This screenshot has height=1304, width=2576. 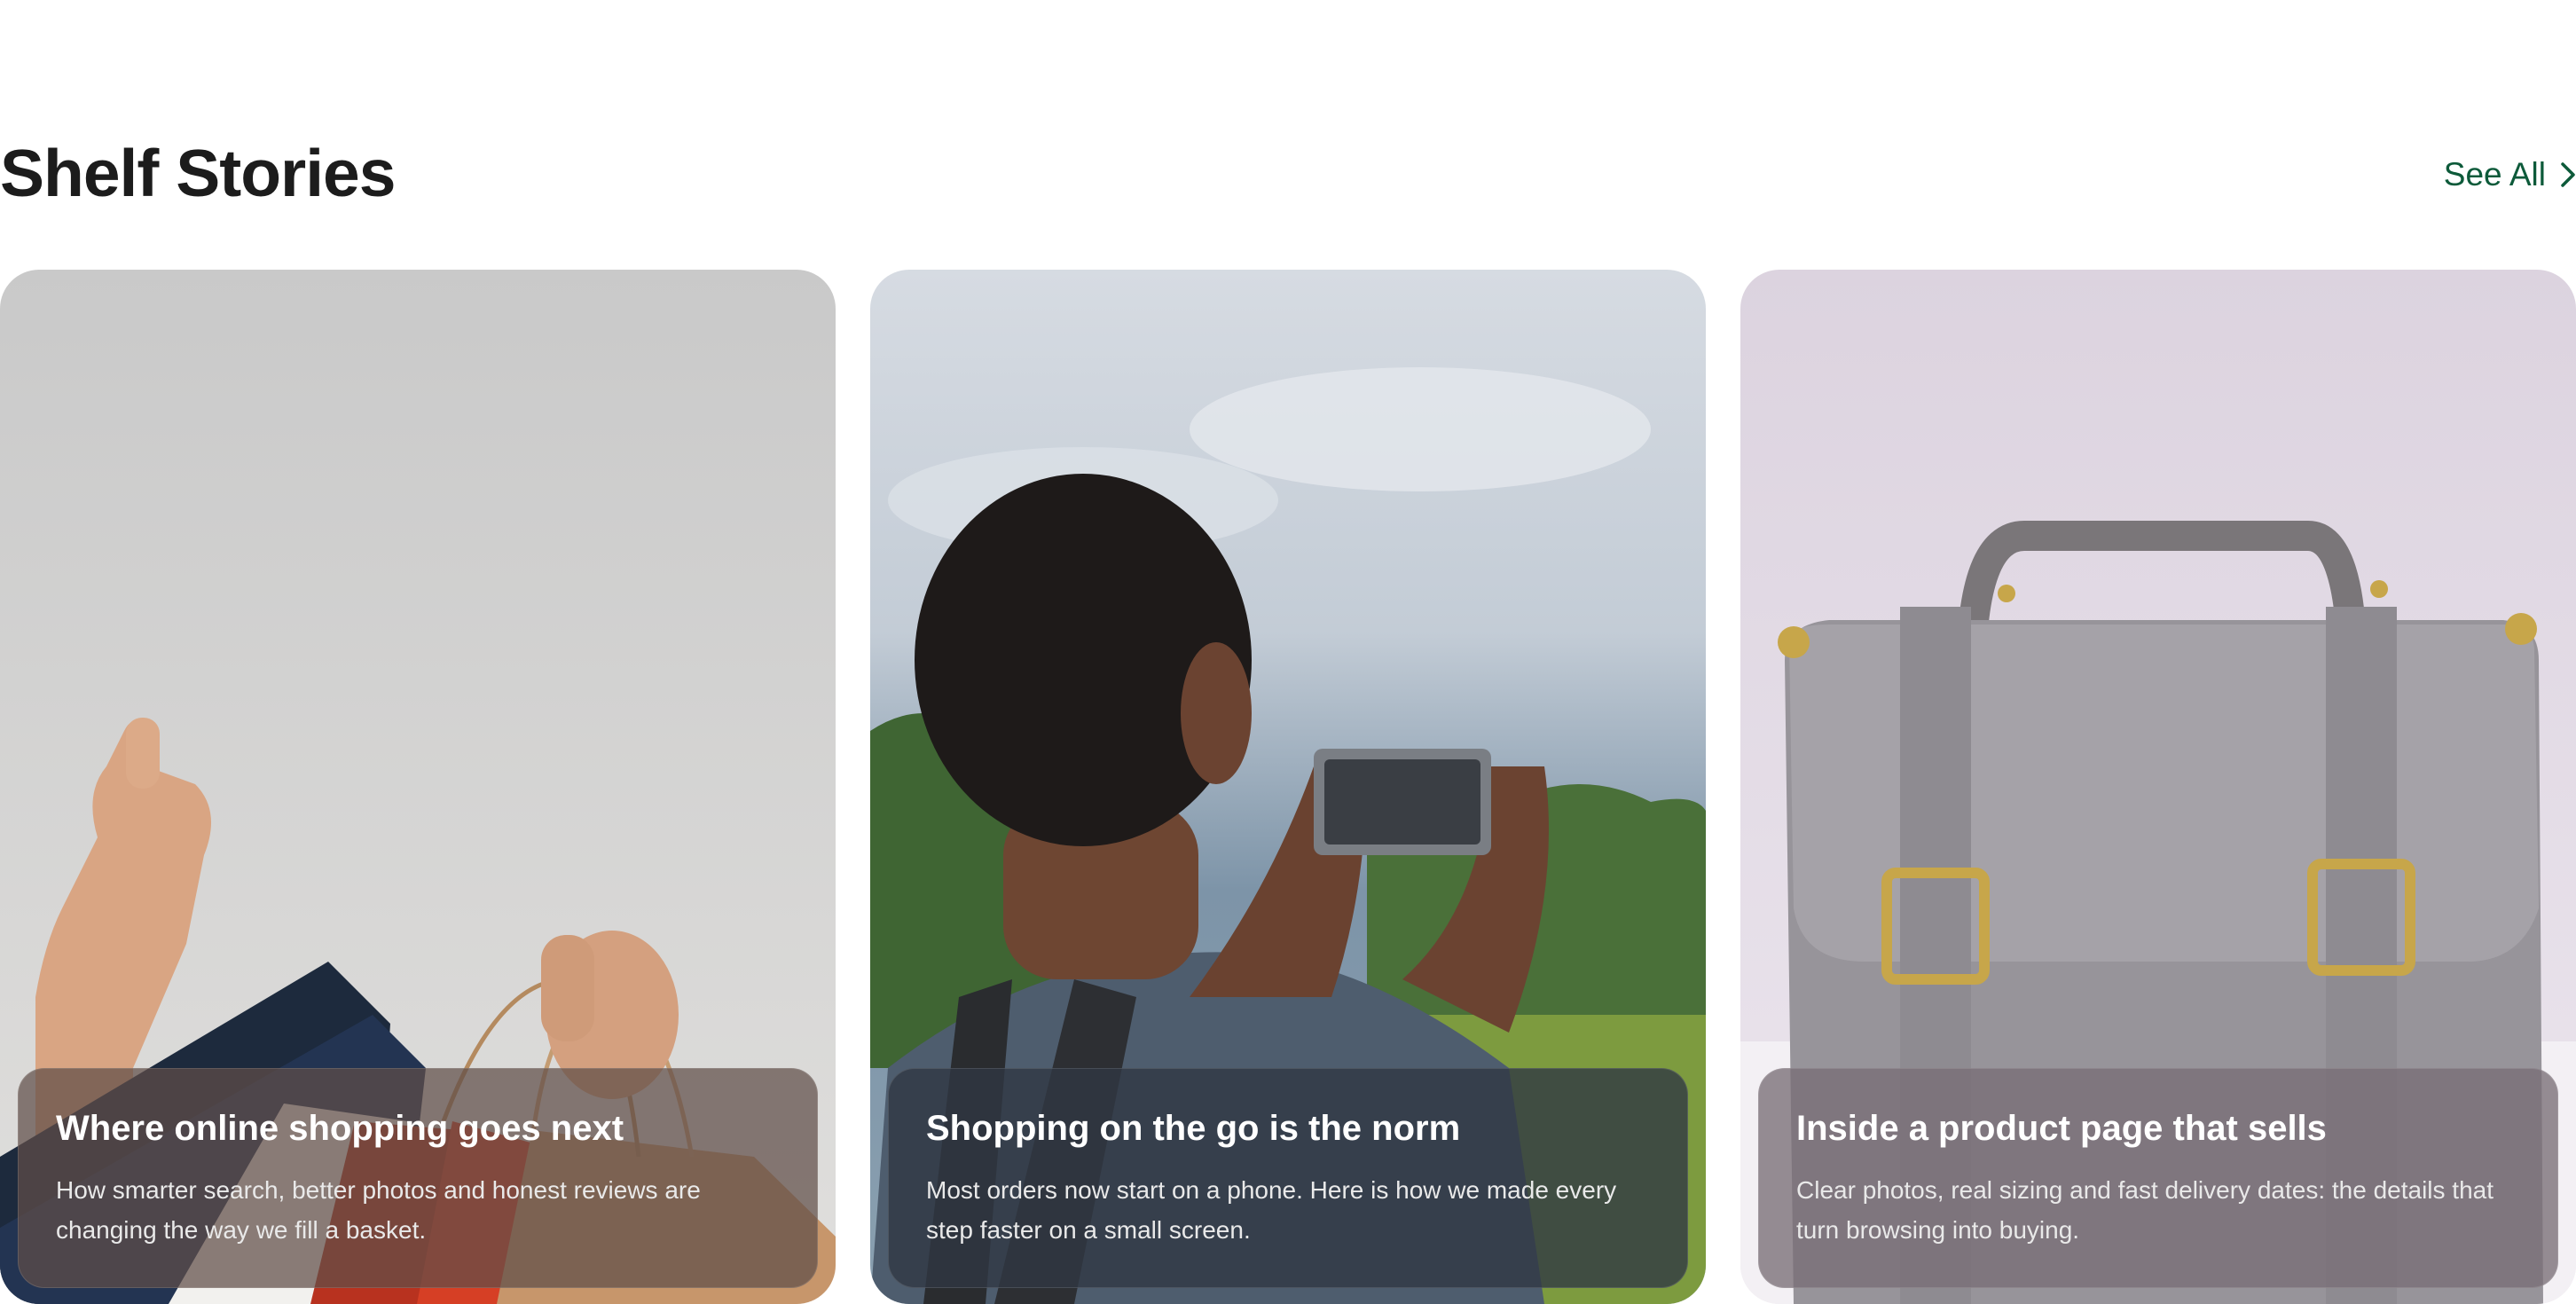 What do you see at coordinates (2494, 174) in the screenshot?
I see `see-all-label: See All` at bounding box center [2494, 174].